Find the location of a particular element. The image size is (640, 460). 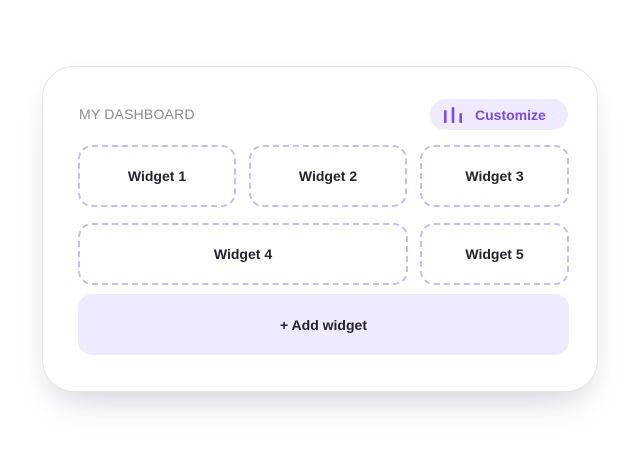

widget-5: Widget 5 is located at coordinates (494, 254).